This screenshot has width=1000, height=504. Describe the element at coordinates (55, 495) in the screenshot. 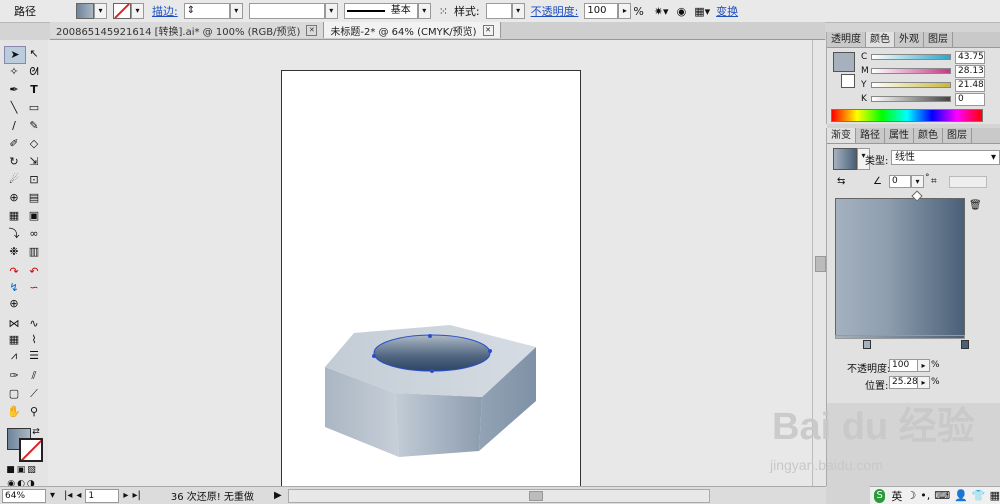

I see `zoom-dropdown-icon: ▾` at that location.